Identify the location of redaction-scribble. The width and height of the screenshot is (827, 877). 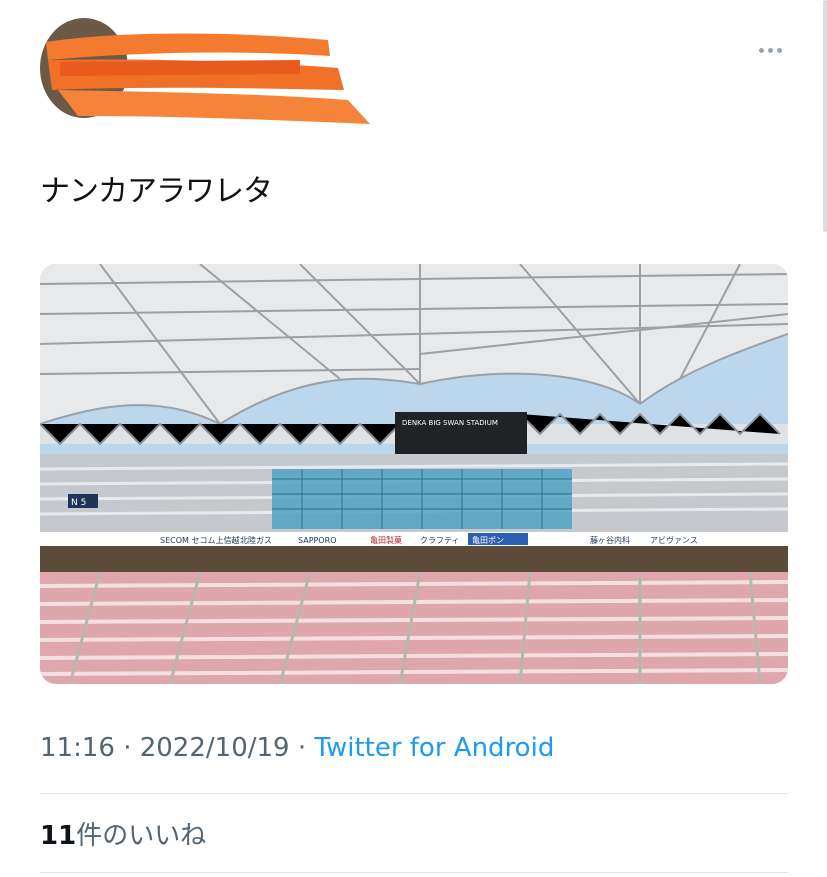
(208, 78).